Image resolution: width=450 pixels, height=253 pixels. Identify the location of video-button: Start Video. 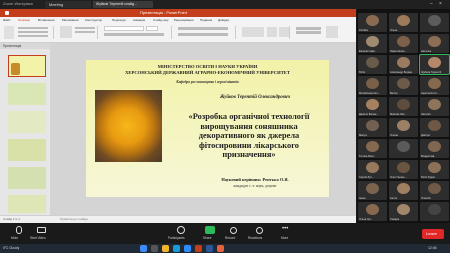
(43, 234).